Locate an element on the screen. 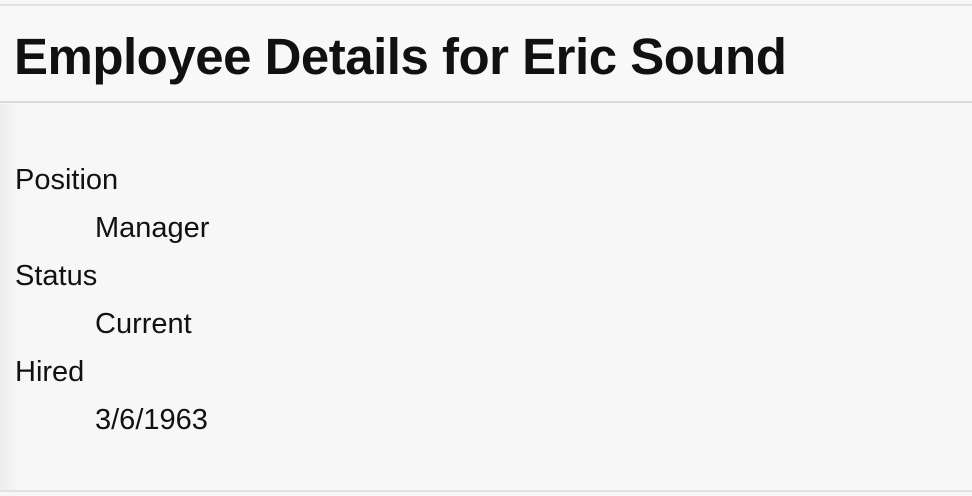  detail-value-status: Current is located at coordinates (143, 324).